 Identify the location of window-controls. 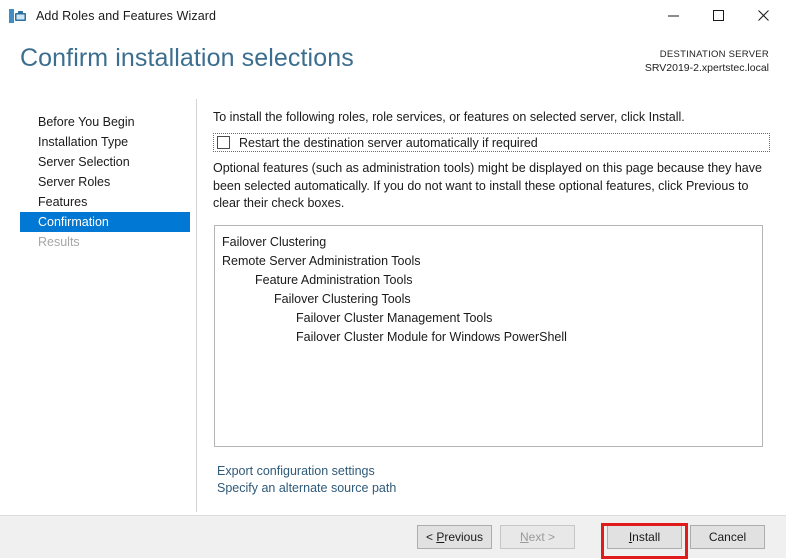
(718, 15).